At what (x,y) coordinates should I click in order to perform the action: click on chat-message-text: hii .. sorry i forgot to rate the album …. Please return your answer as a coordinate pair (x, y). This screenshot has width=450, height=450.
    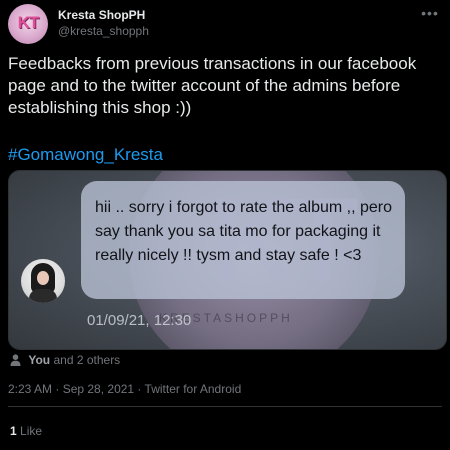
    Looking at the image, I should click on (244, 231).